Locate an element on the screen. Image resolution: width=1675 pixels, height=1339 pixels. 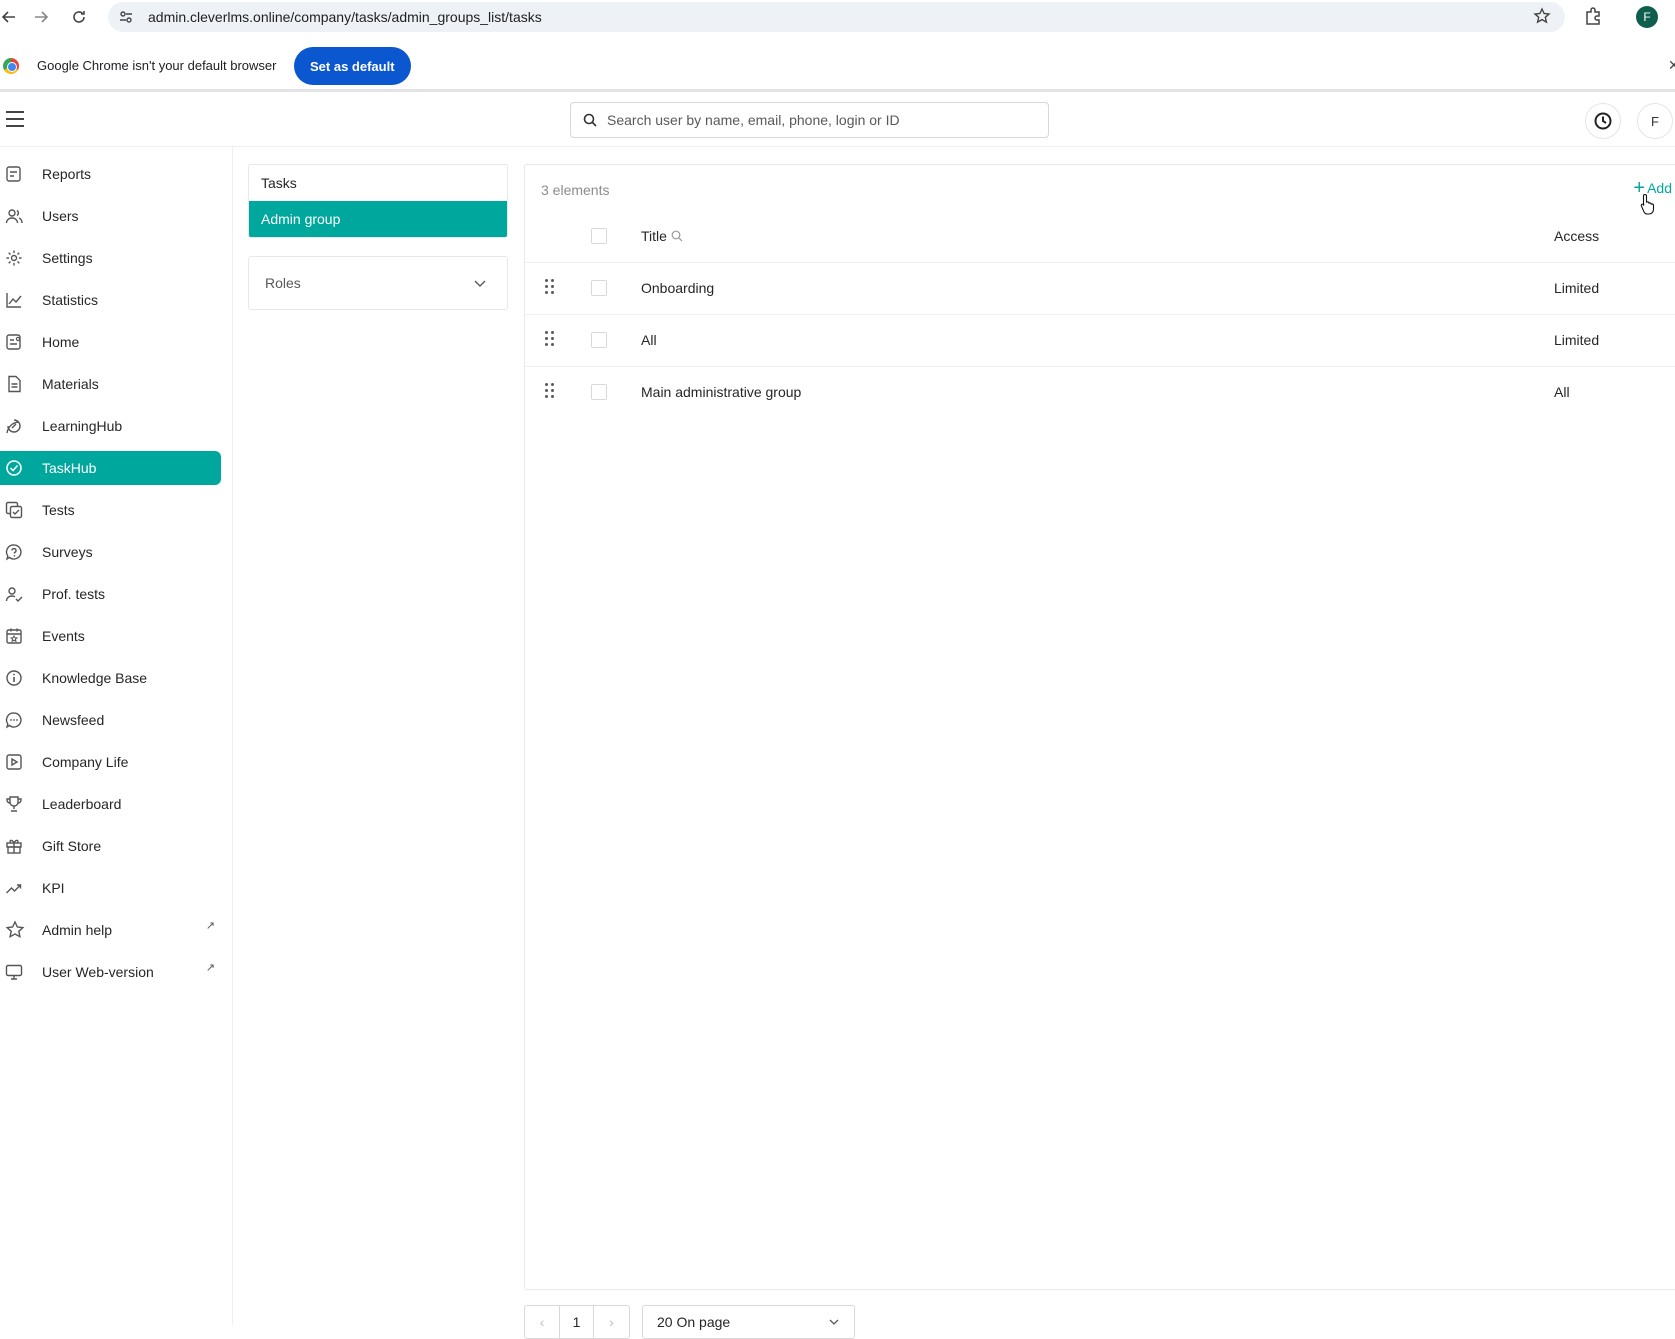
history-clock-icon is located at coordinates (1603, 121).